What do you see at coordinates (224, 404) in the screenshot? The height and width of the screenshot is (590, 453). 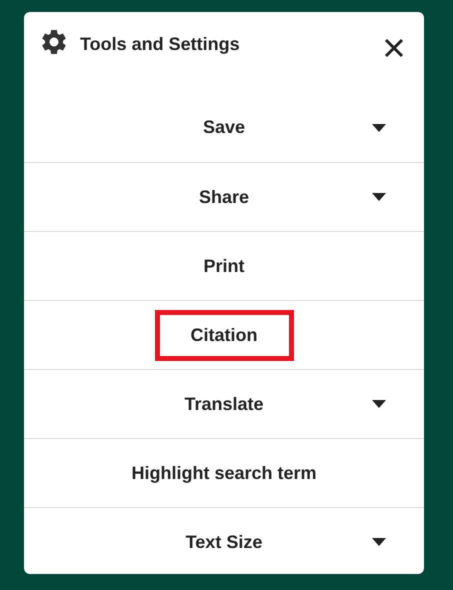 I see `menu-item: Translate` at bounding box center [224, 404].